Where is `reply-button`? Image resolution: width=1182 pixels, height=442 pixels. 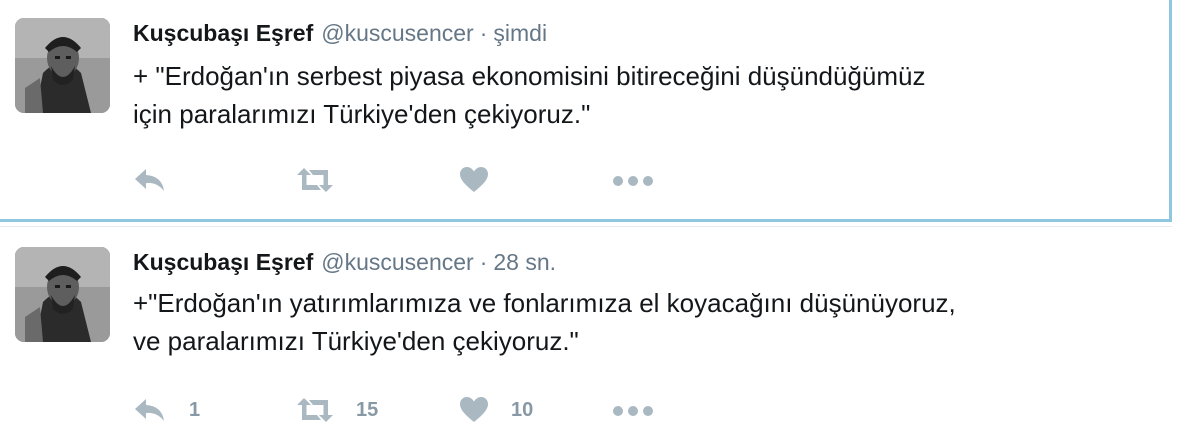
reply-button is located at coordinates (161, 180).